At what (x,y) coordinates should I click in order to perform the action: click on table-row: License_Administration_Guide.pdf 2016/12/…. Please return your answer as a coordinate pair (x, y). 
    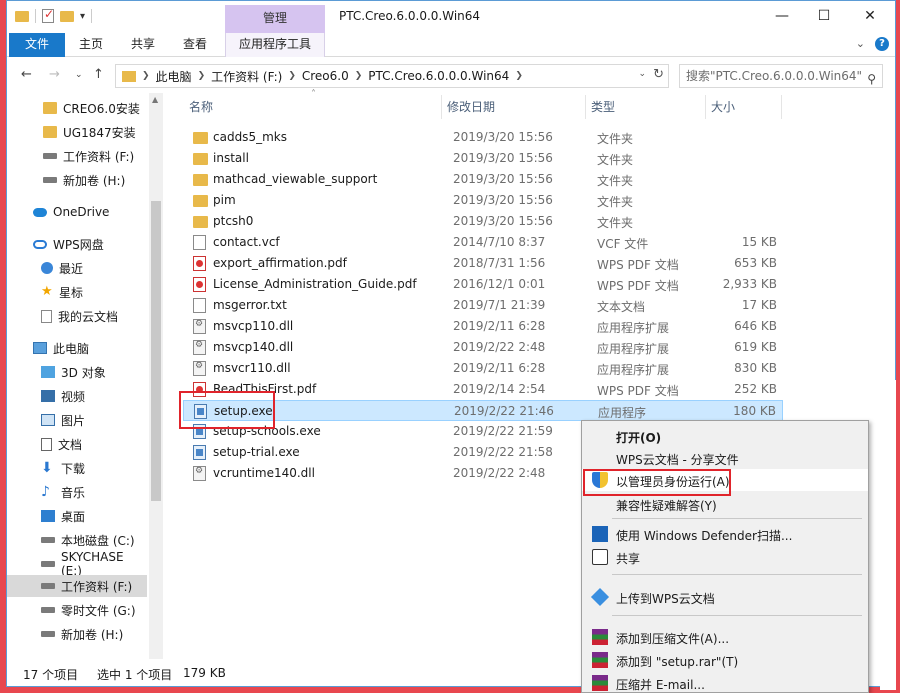
    Looking at the image, I should click on (483, 284).